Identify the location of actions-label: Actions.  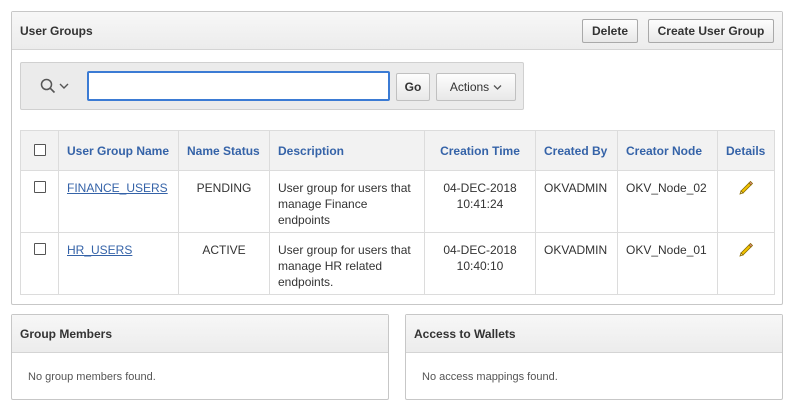
(469, 87).